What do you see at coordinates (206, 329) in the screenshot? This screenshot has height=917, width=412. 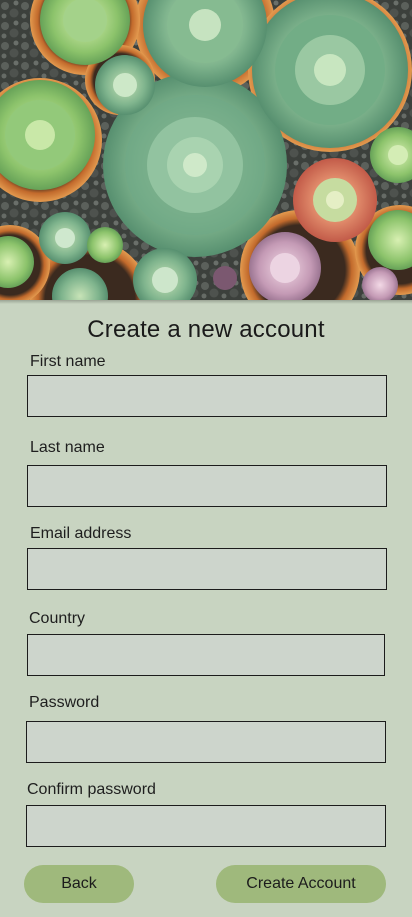 I see `page-title: Create a new account` at bounding box center [206, 329].